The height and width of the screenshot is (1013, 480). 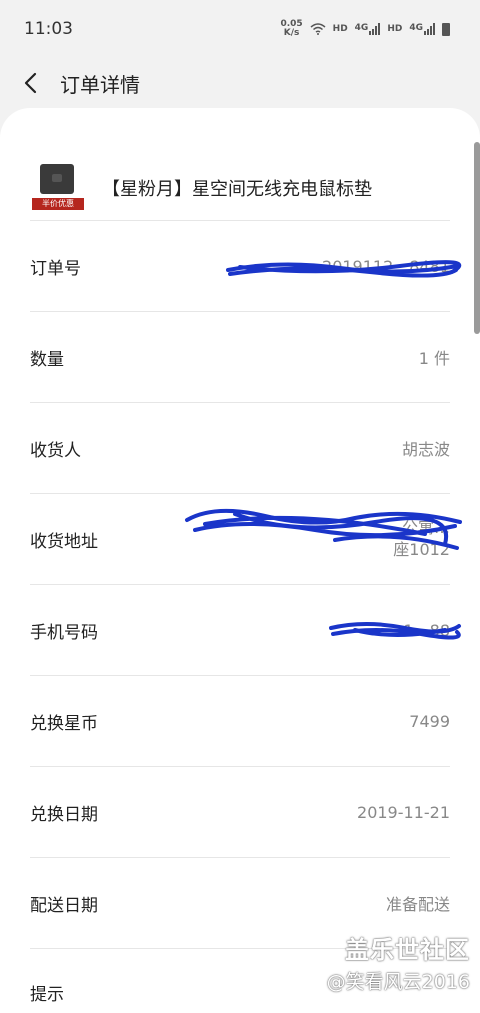 I want to click on row-label: 兑换日期, so click(x=64, y=814).